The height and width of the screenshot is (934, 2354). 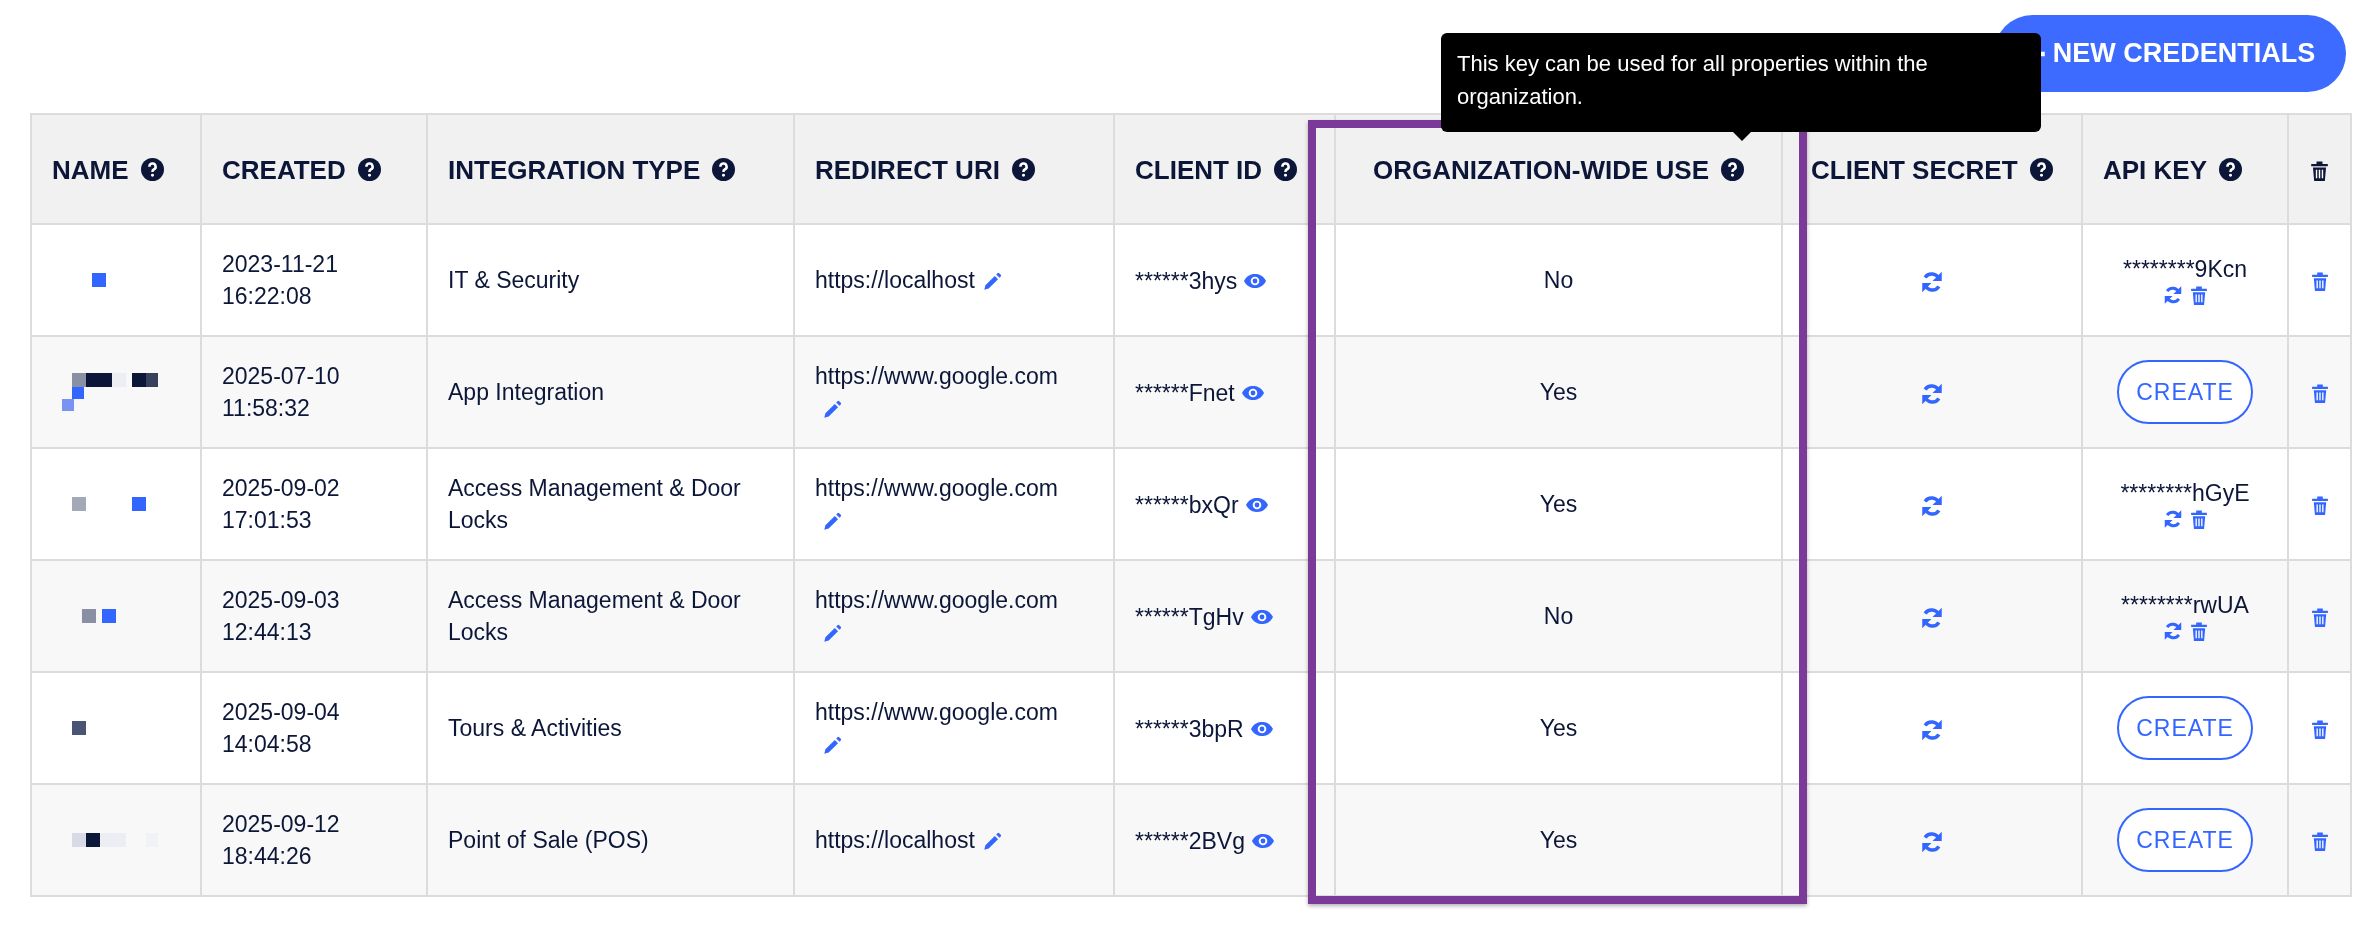 What do you see at coordinates (90, 169) in the screenshot?
I see `column-label: NAME` at bounding box center [90, 169].